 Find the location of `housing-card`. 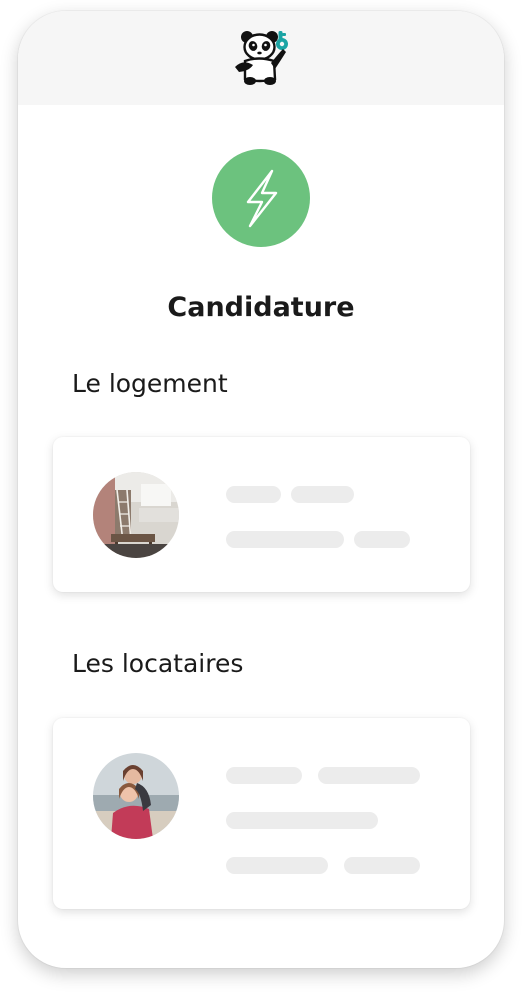

housing-card is located at coordinates (261, 514).